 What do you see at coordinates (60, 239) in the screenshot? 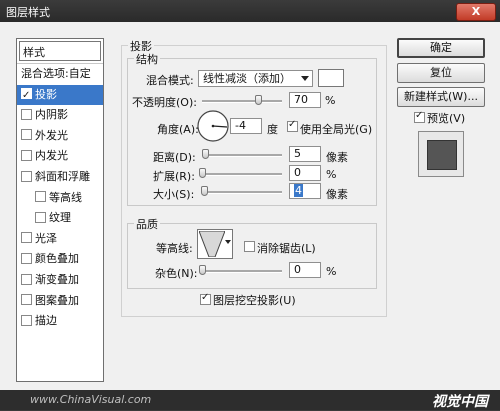
I see `styles-item: 光泽` at bounding box center [60, 239].